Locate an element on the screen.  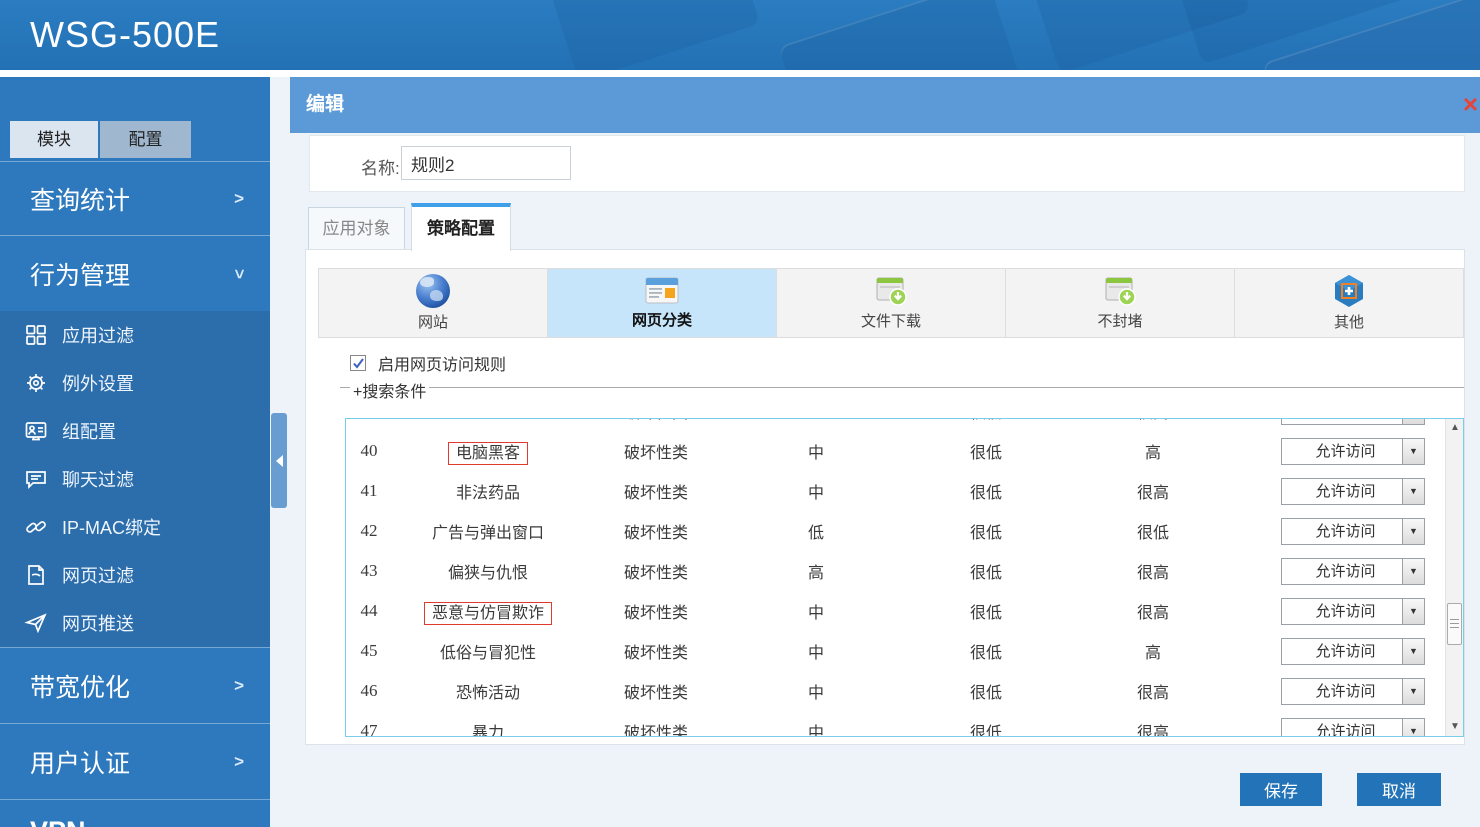
rule-name-input is located at coordinates (486, 163).